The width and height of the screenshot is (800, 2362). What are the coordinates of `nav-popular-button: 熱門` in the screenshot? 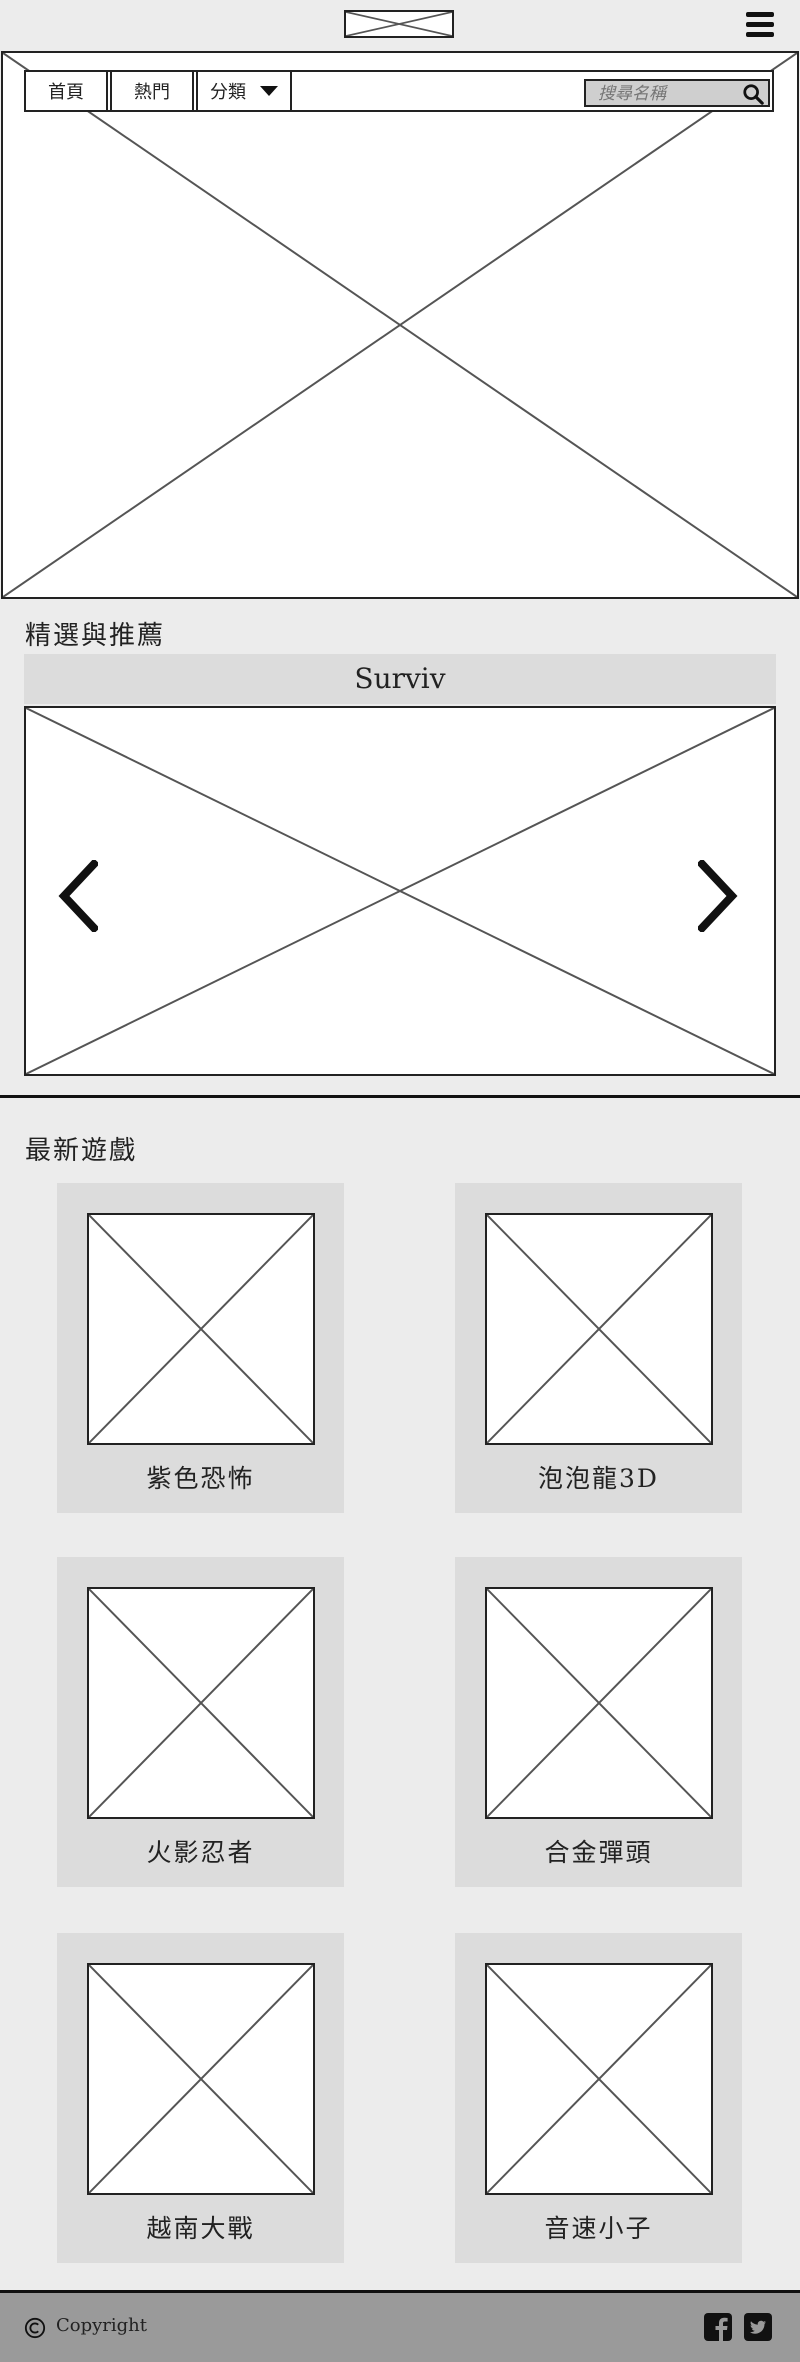 It's located at (152, 91).